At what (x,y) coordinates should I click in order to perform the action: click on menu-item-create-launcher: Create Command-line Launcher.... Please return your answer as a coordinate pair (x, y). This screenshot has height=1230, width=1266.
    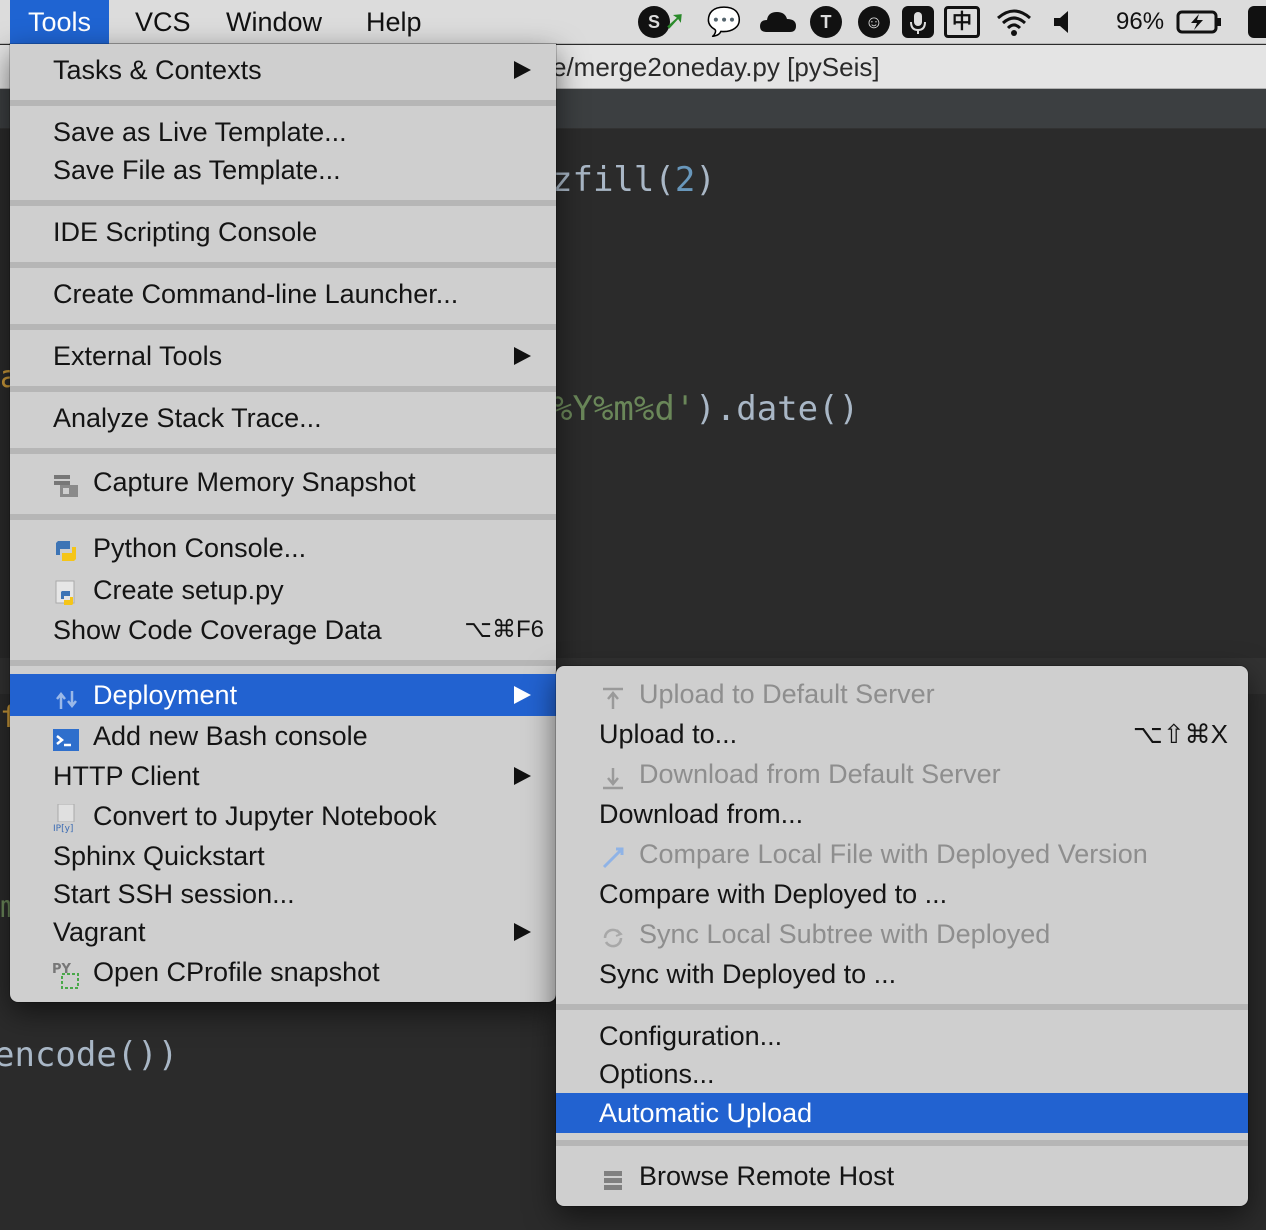
    Looking at the image, I should click on (283, 294).